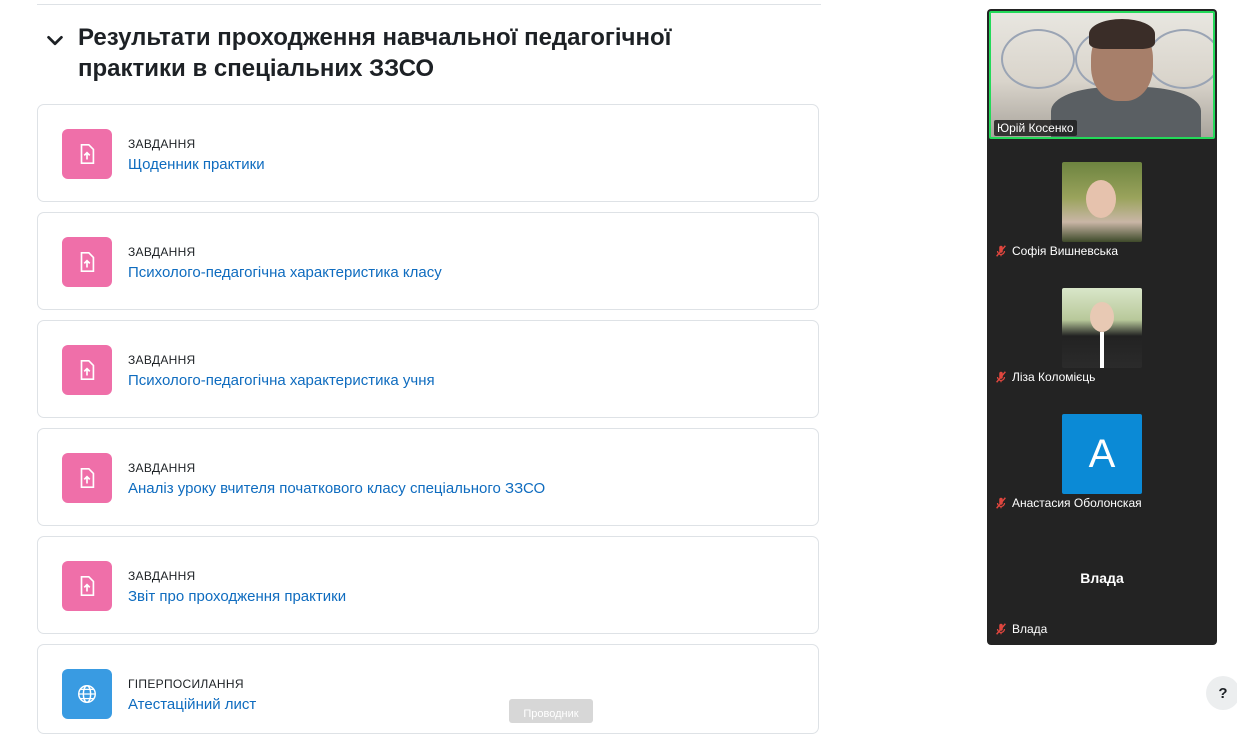 The image size is (1237, 734). Describe the element at coordinates (237, 596) in the screenshot. I see `activity-link: Звіт про проходження практики` at that location.